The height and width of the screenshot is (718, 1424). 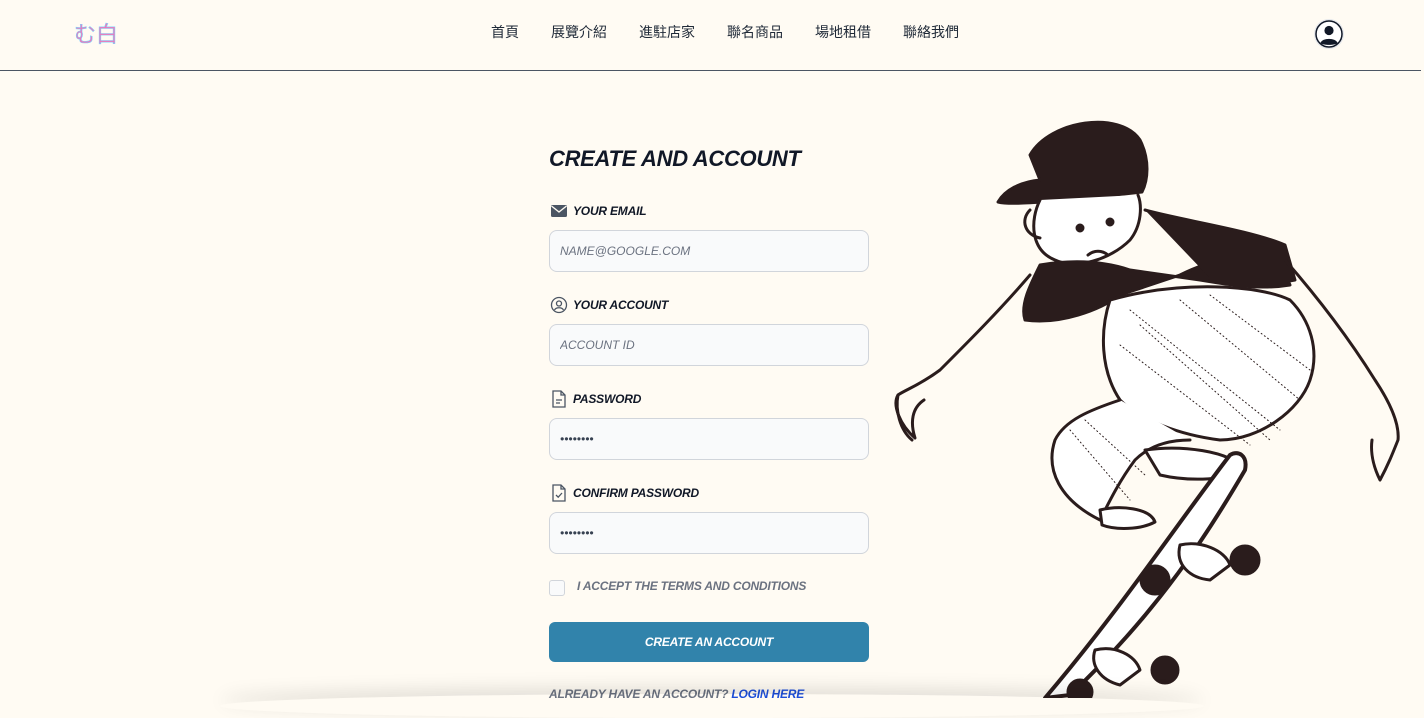 I want to click on email-field, so click(x=709, y=251).